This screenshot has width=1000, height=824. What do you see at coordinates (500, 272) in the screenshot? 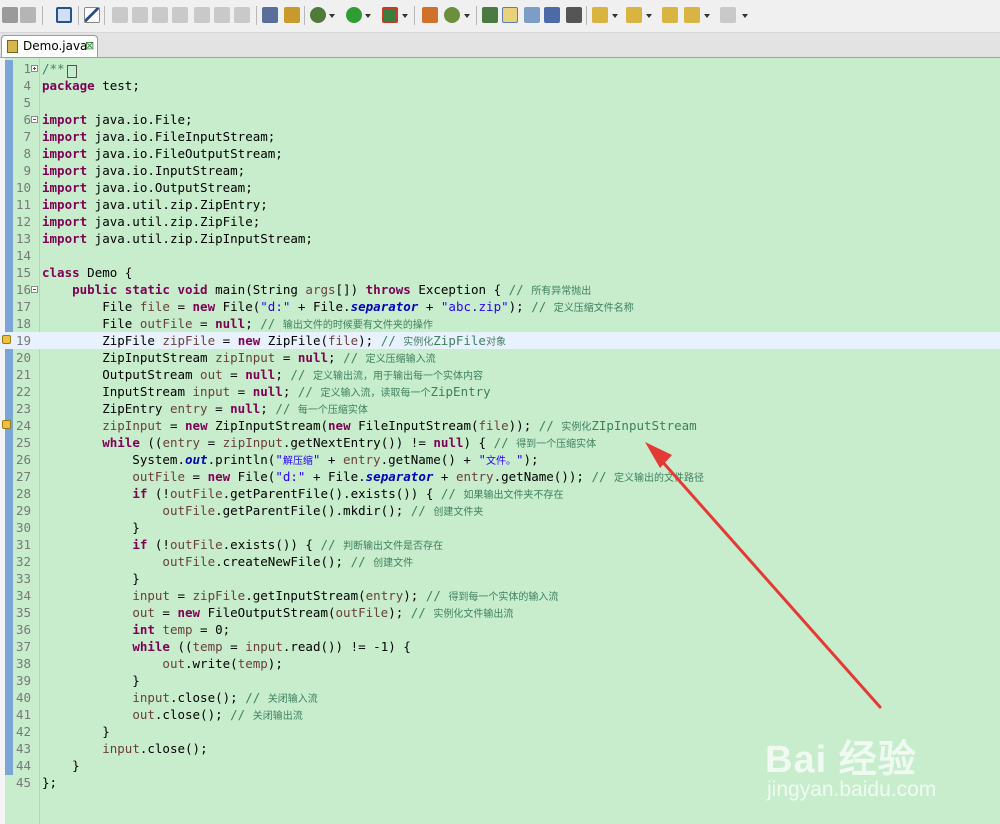
I see `code-line: 15 class Demo {` at bounding box center [500, 272].